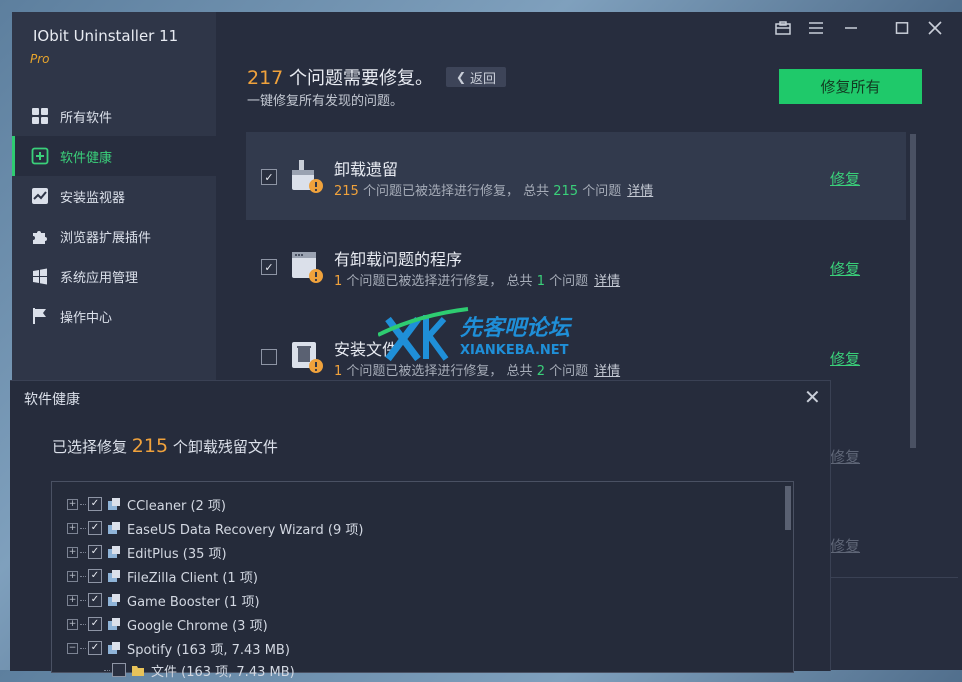 Image resolution: width=962 pixels, height=682 pixels. What do you see at coordinates (86, 118) in the screenshot?
I see `sidebar-item-label: 所有软件` at bounding box center [86, 118].